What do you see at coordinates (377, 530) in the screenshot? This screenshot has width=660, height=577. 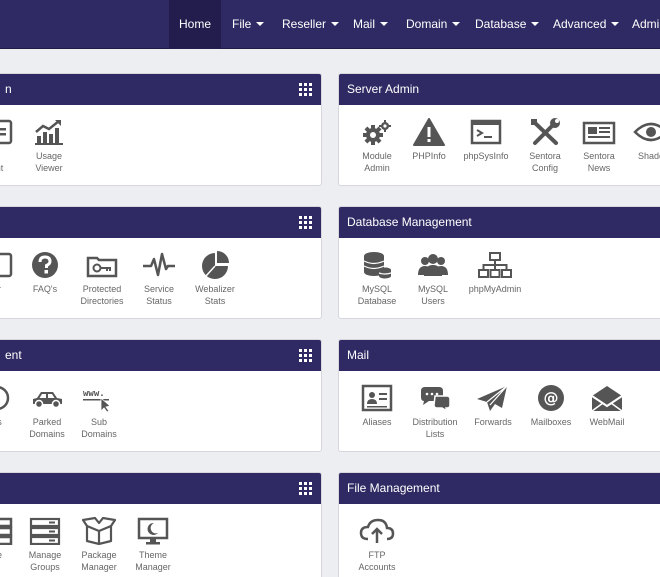 I see `cloud-upload-icon` at bounding box center [377, 530].